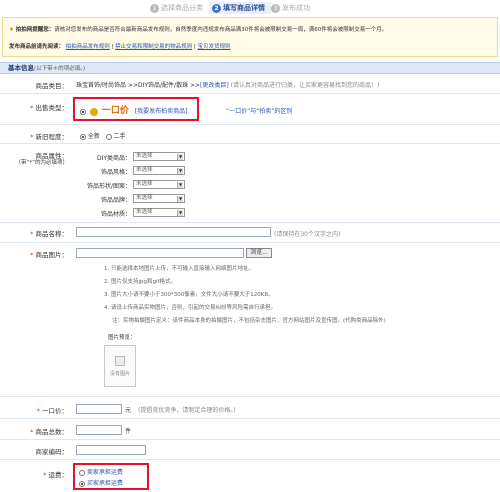 This screenshot has height=492, width=500. Describe the element at coordinates (159, 184) in the screenshot. I see `attr-select-shape: 未选择 ▼` at that location.